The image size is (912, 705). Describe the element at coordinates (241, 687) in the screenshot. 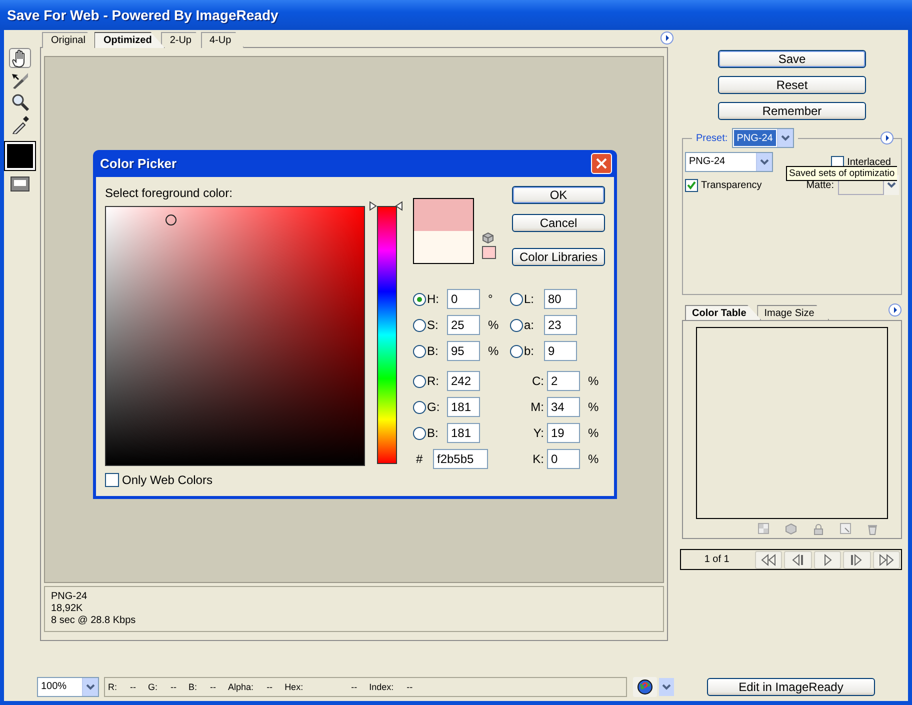

I see `readout-label: Alpha:` at that location.